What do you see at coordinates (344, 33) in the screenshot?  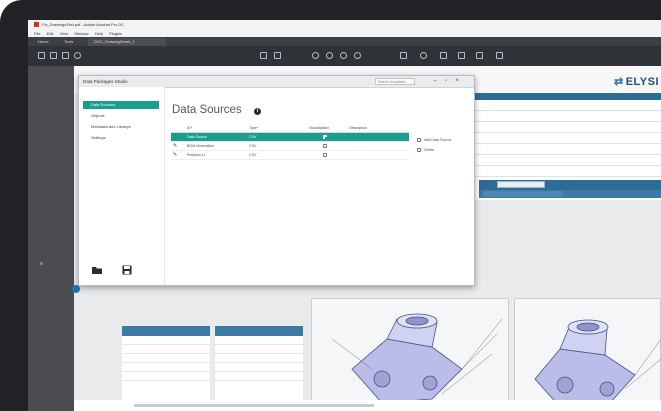 I see `menubar: File Edit View Window Help Plugins` at bounding box center [344, 33].